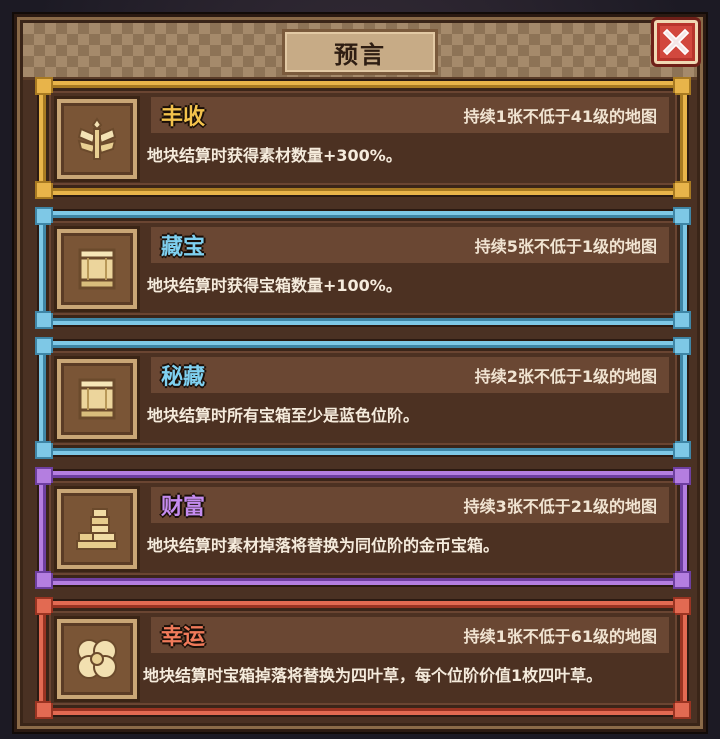 This screenshot has height=739, width=720. What do you see at coordinates (560, 506) in the screenshot?
I see `card-condition: 持续3张不低于21级的地图` at bounding box center [560, 506].